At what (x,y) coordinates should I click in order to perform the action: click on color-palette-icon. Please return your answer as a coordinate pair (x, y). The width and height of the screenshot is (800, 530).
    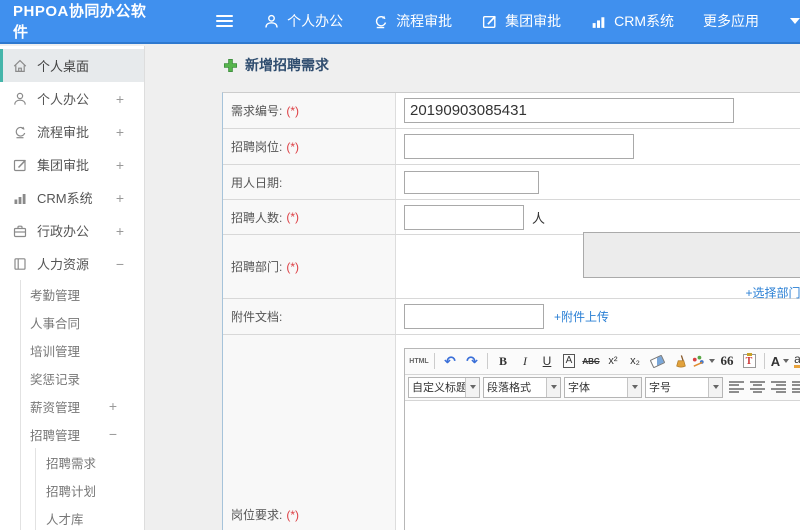
    Looking at the image, I should click on (703, 361).